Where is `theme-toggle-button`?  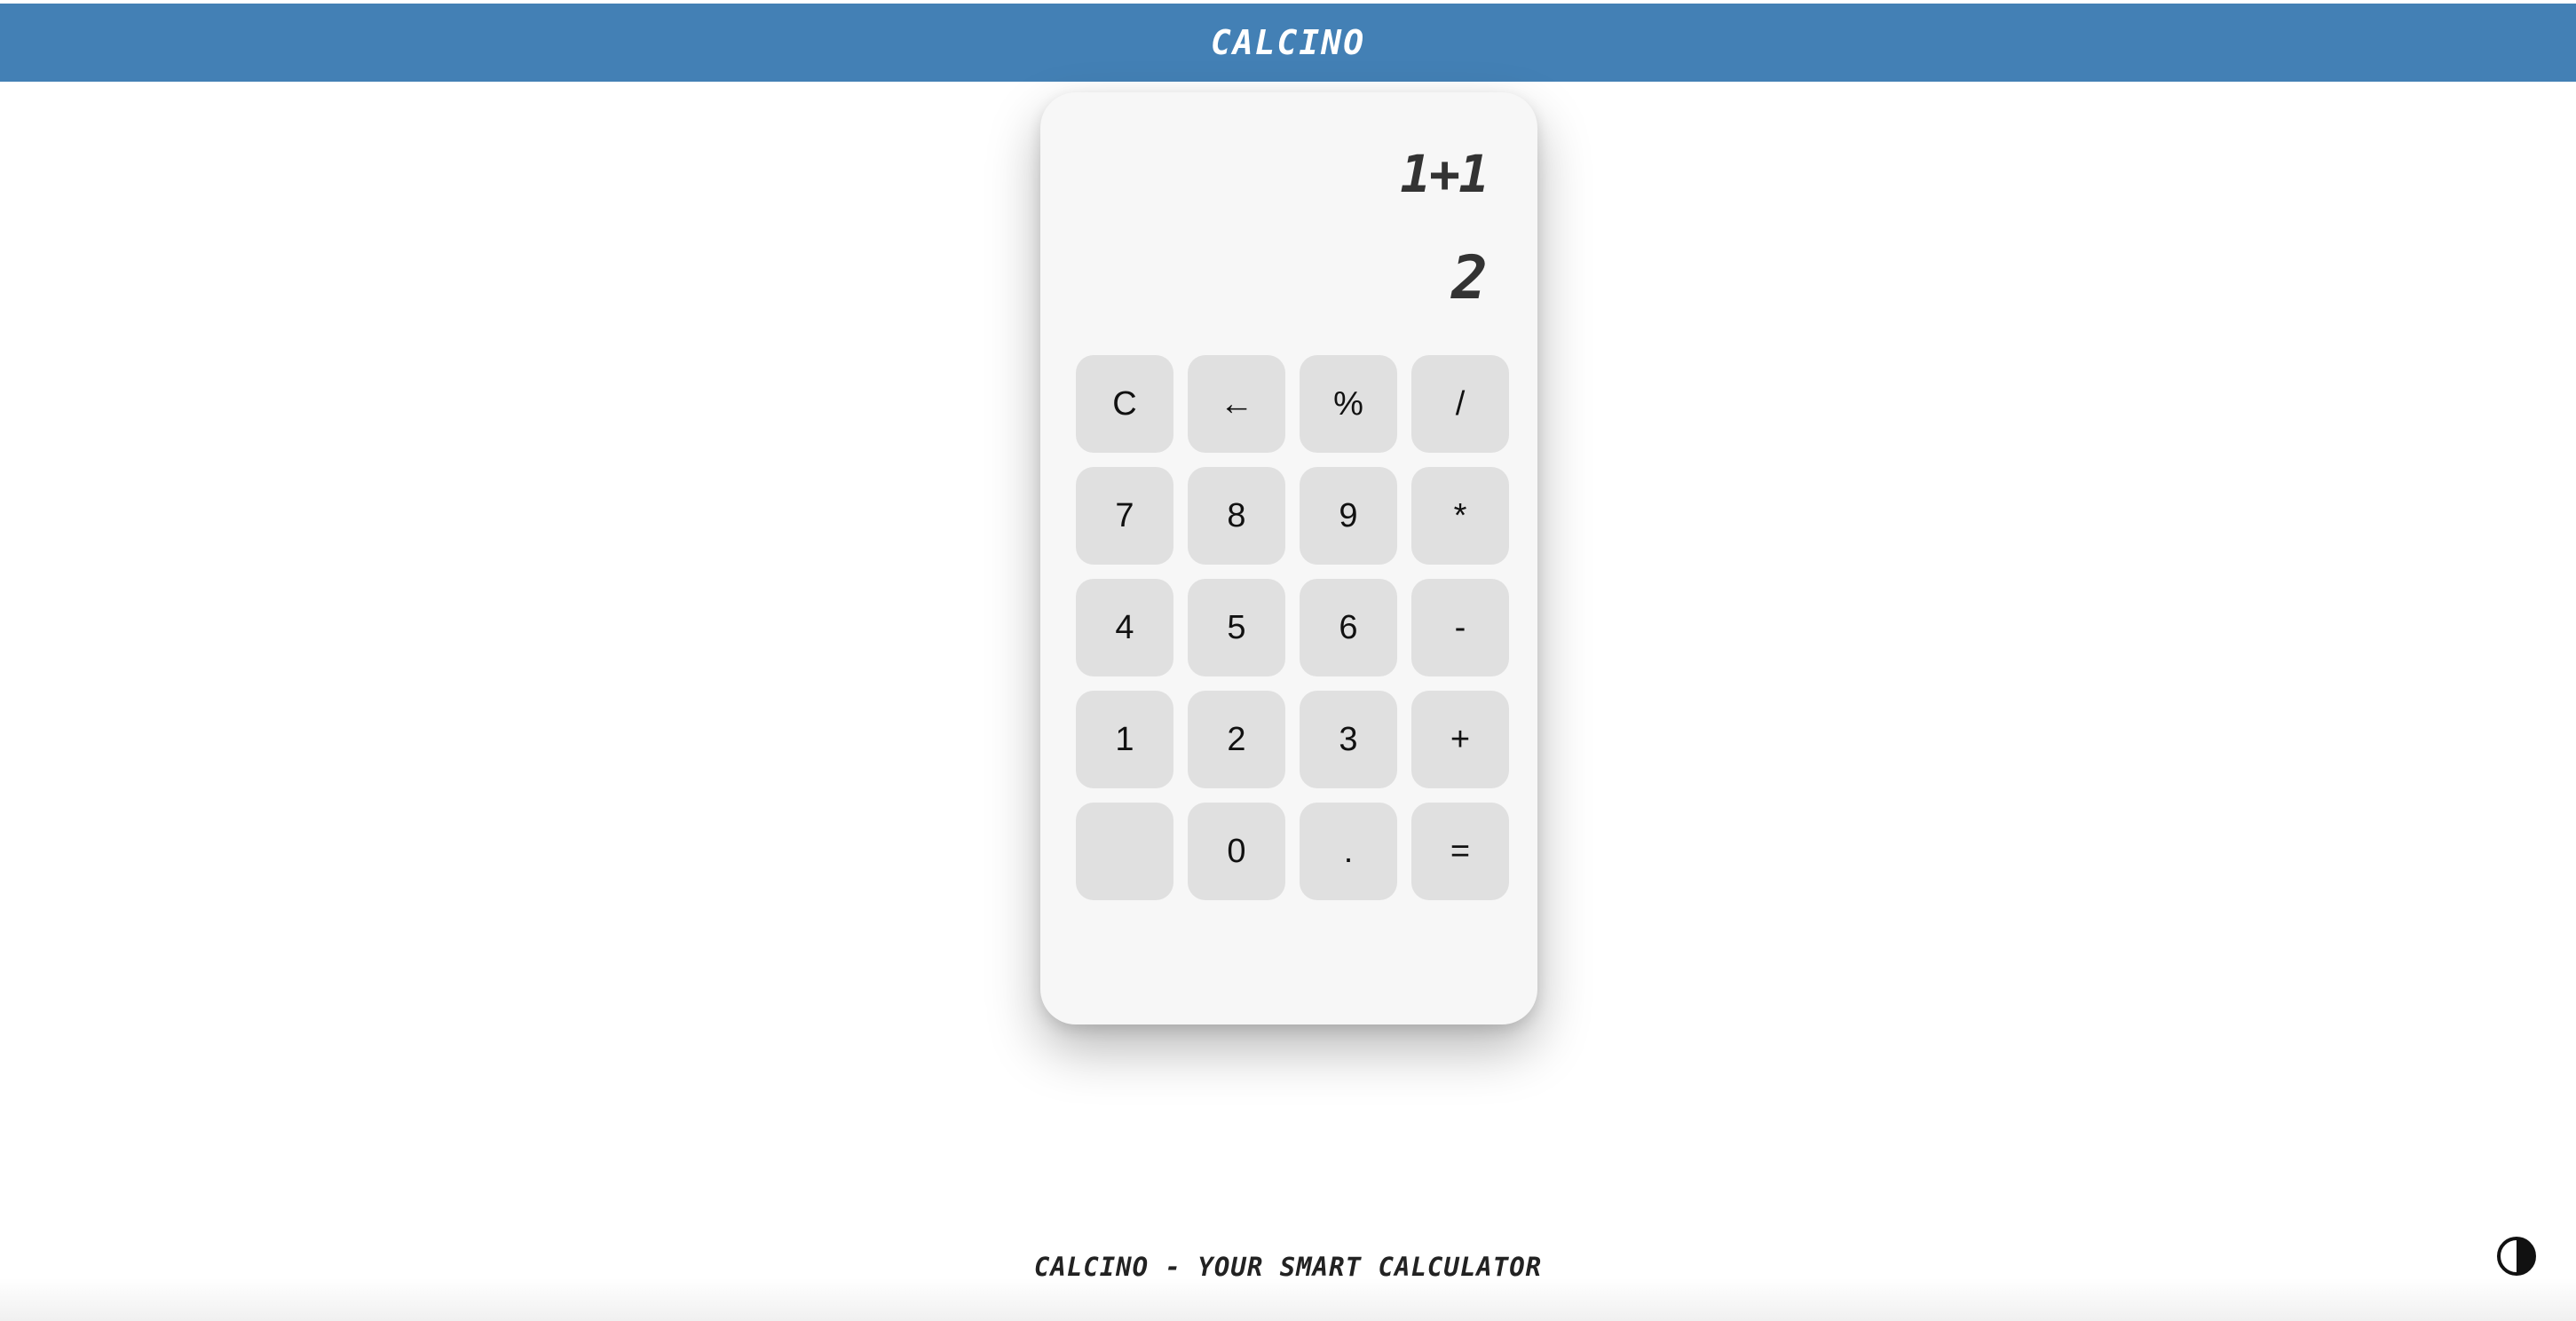 theme-toggle-button is located at coordinates (2516, 1256).